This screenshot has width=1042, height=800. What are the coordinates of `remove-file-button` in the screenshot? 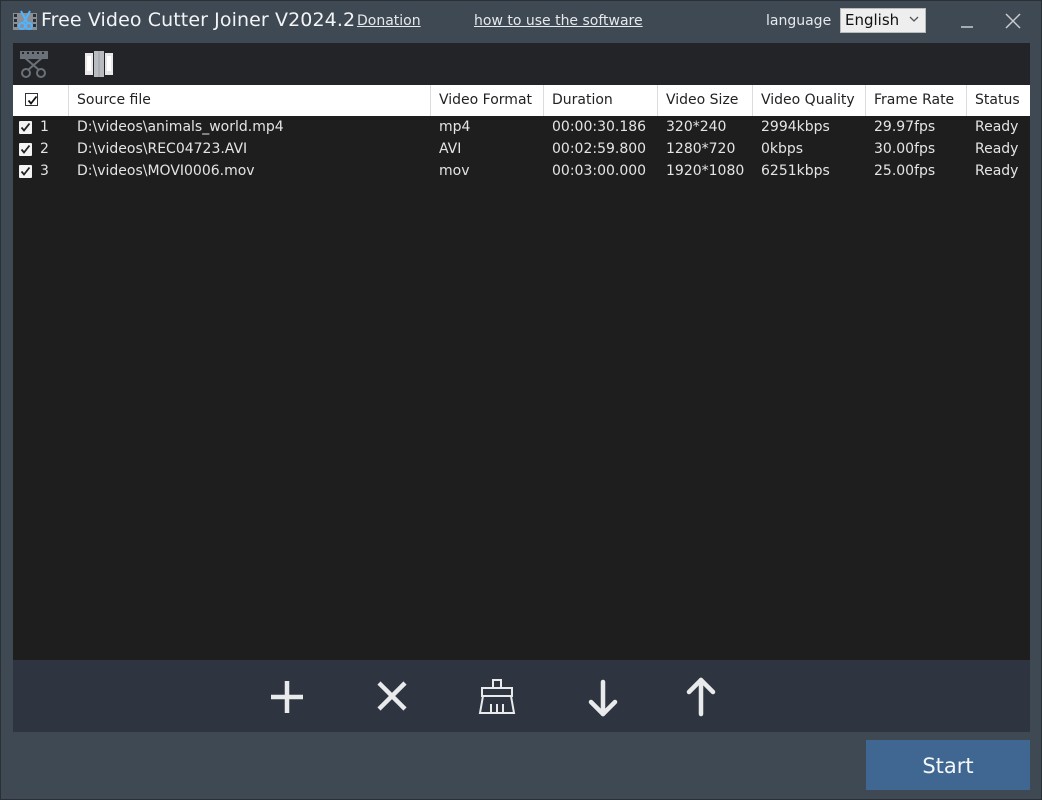 It's located at (392, 695).